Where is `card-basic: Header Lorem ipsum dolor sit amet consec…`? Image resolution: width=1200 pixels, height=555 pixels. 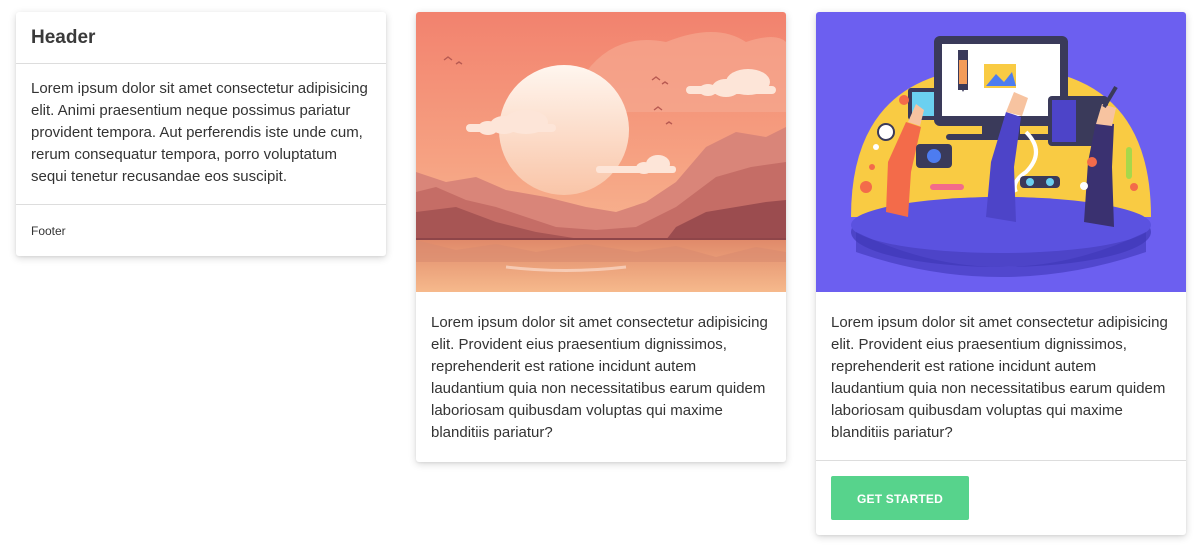
card-basic: Header Lorem ipsum dolor sit amet consec… is located at coordinates (201, 134).